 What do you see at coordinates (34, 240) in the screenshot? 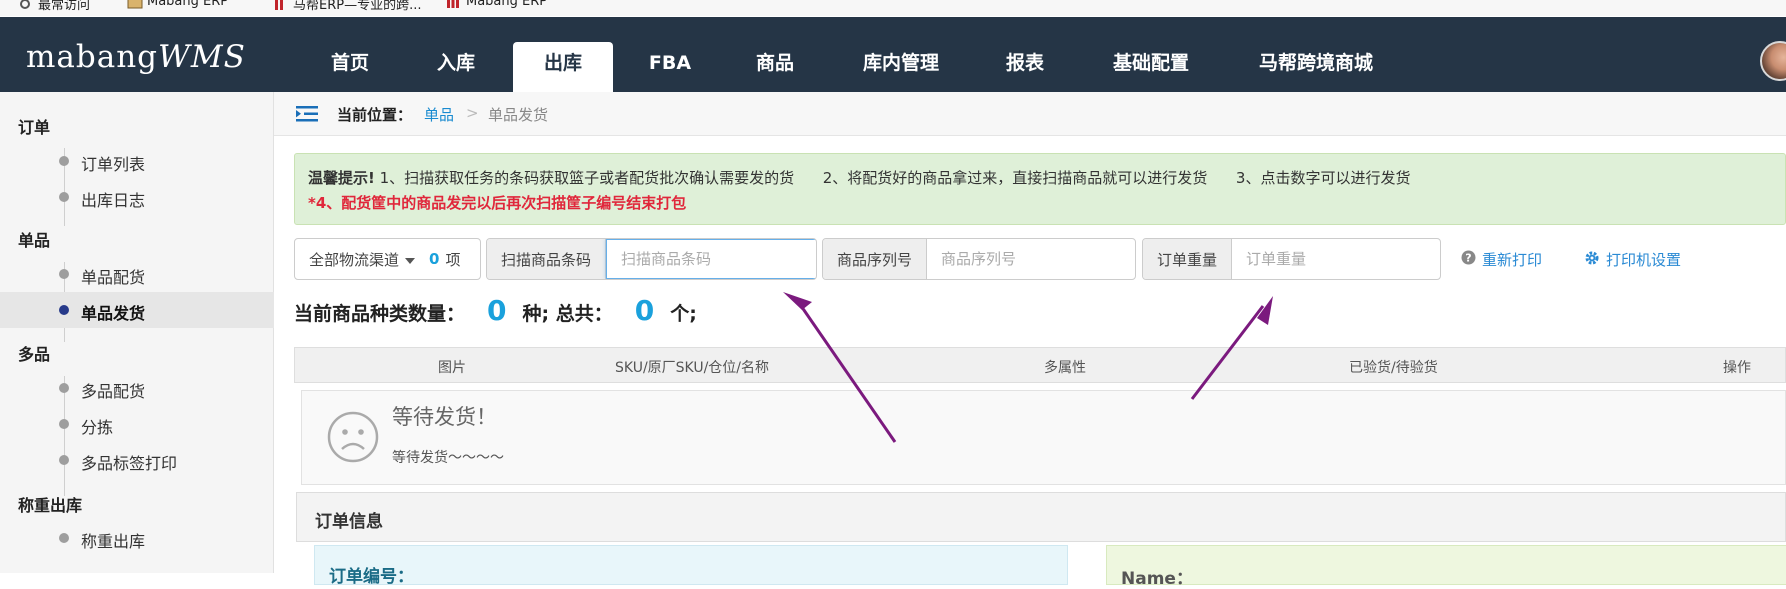
I see `sidebar-group-single: 单品` at bounding box center [34, 240].